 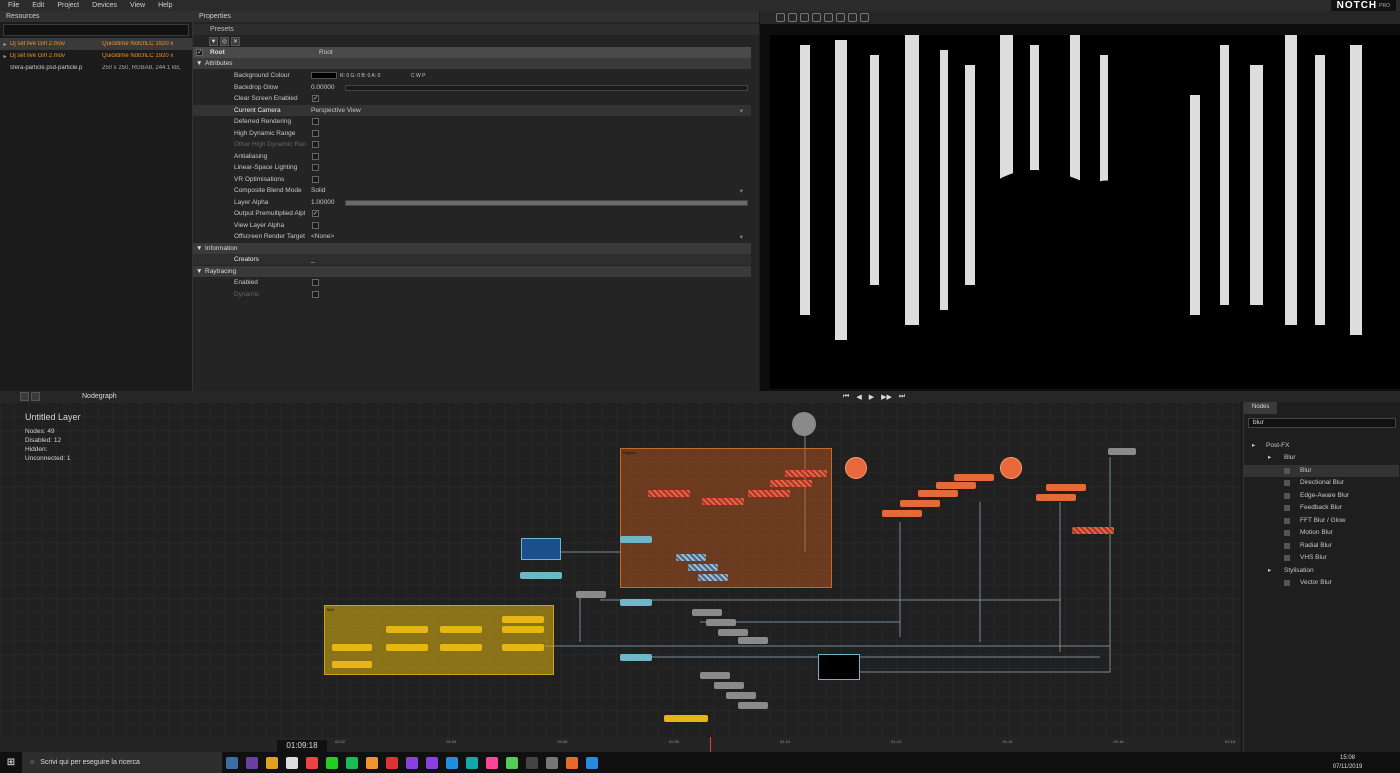 I want to click on layout-icon, so click(x=24, y=396).